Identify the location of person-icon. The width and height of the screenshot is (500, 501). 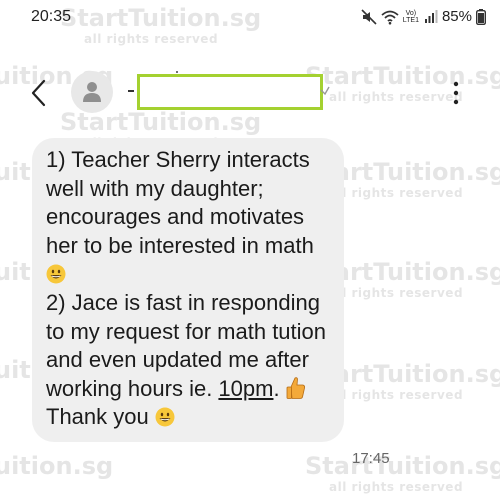
(92, 92).